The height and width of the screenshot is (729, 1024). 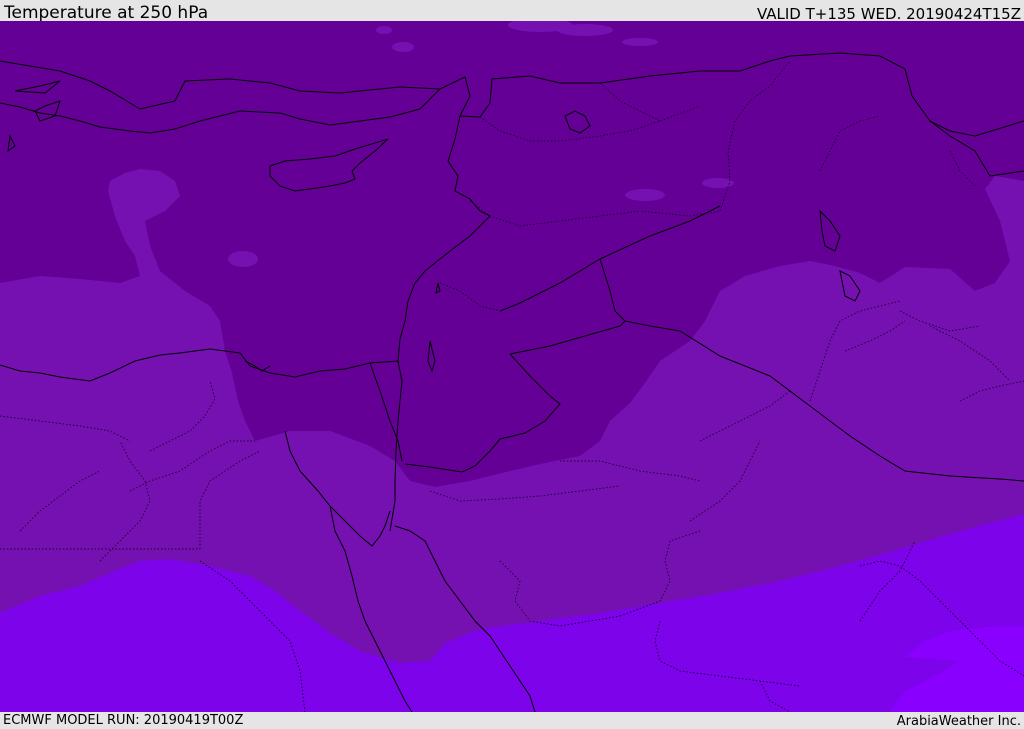 What do you see at coordinates (123, 720) in the screenshot?
I see `model-run-label: ECMWF MODEL RUN: 20190419T00Z` at bounding box center [123, 720].